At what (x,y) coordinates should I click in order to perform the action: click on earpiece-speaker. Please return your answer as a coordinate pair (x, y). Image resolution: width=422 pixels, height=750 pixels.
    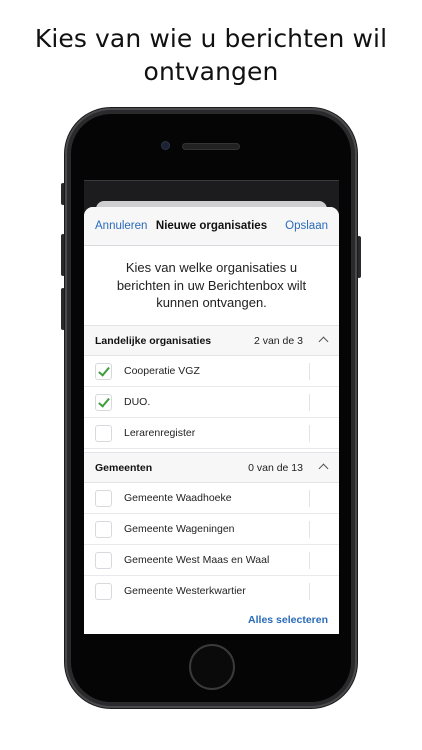
    Looking at the image, I should click on (211, 146).